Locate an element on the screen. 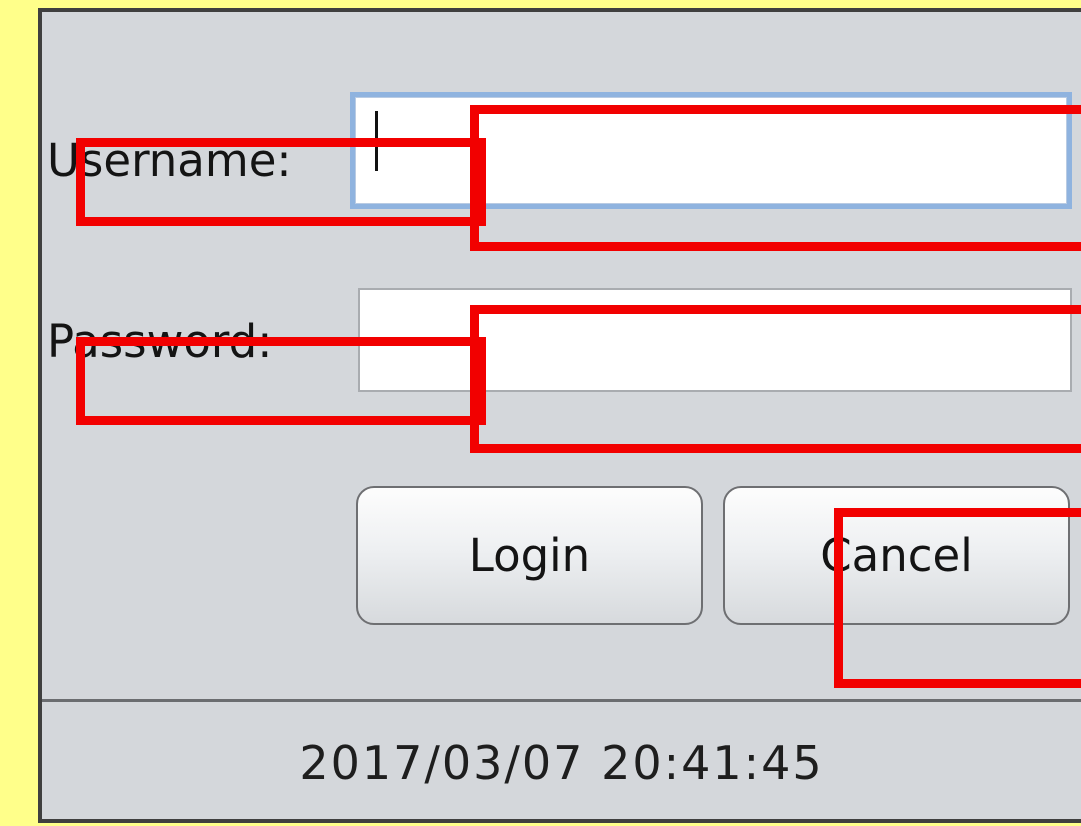  login-button: Login is located at coordinates (529, 555).